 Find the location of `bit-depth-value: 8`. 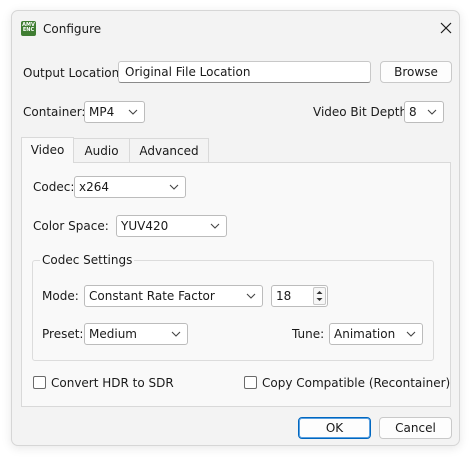

bit-depth-value: 8 is located at coordinates (413, 112).